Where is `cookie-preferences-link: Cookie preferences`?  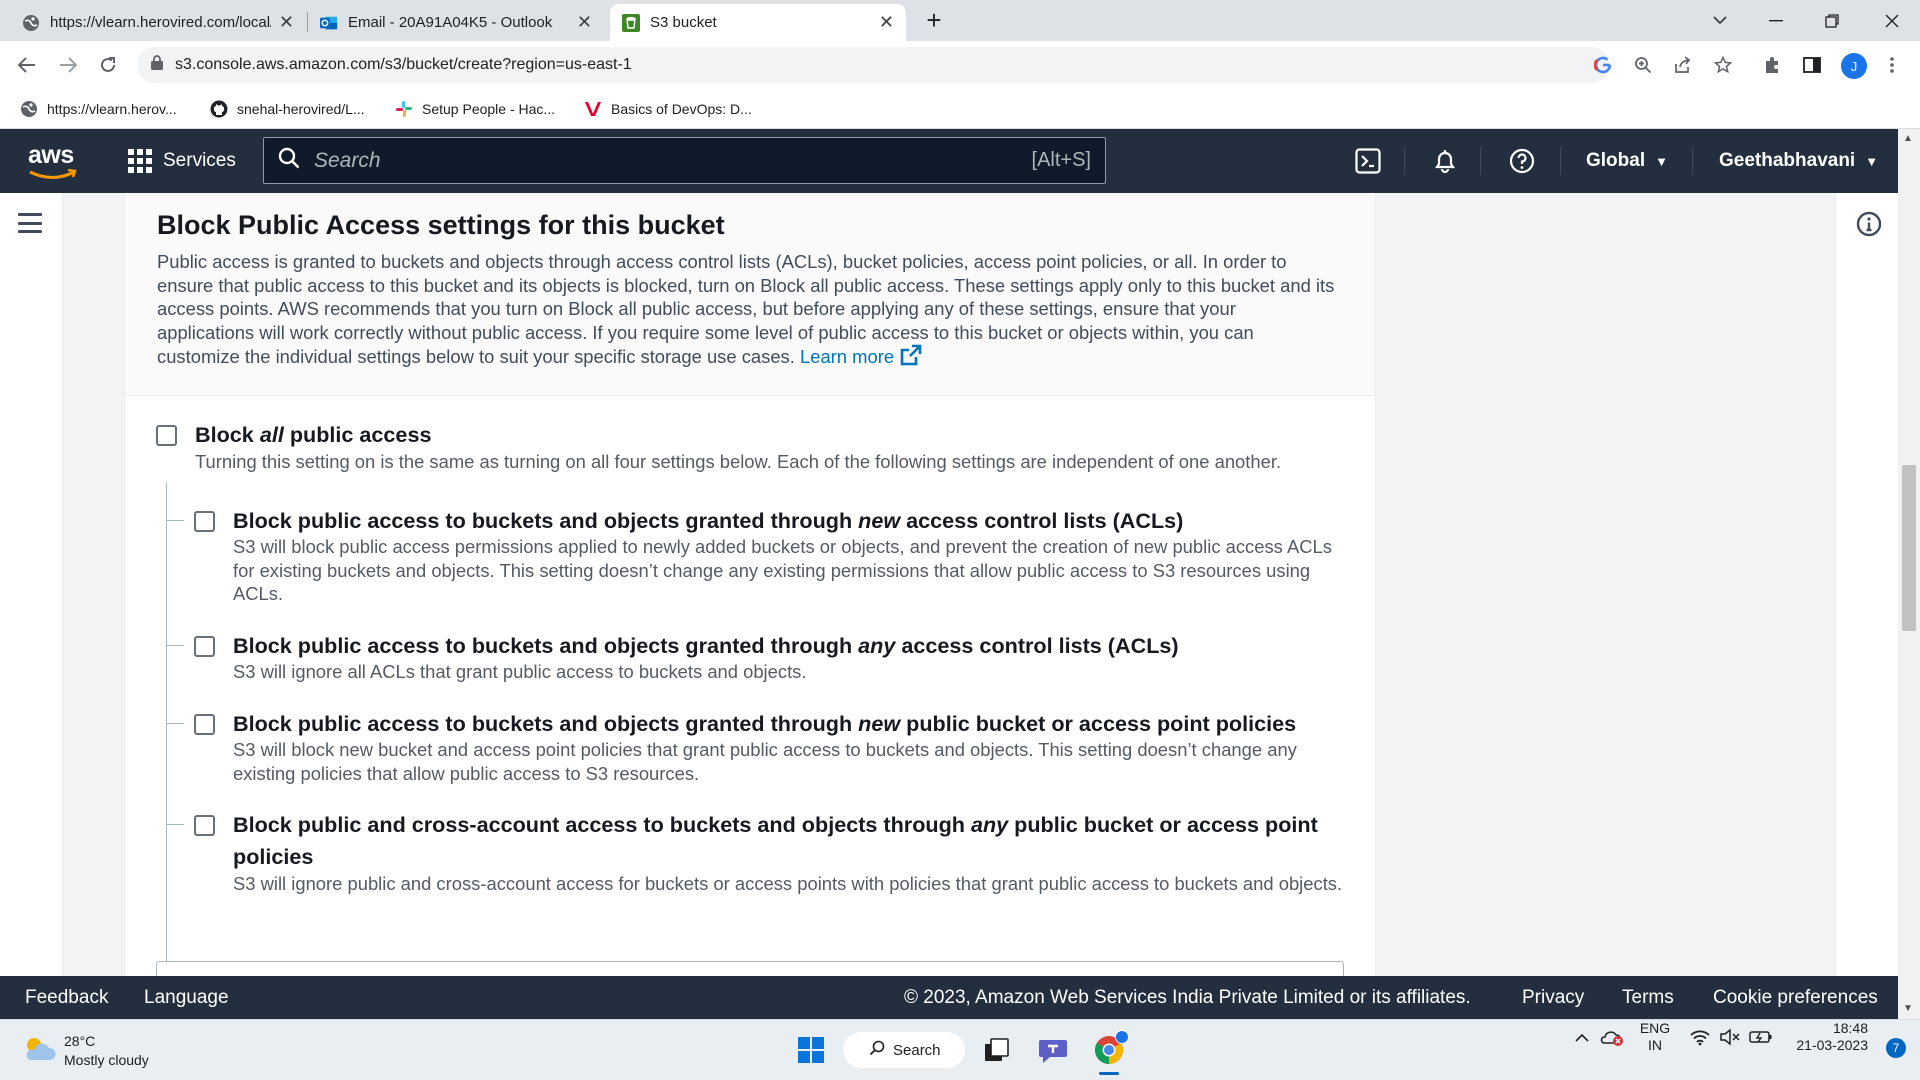 cookie-preferences-link: Cookie preferences is located at coordinates (1795, 998).